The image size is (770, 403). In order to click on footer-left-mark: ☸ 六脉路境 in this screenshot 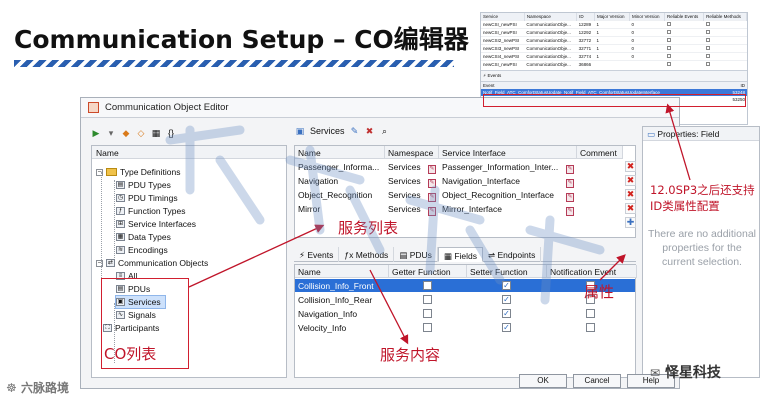, I will do `click(37, 387)`.